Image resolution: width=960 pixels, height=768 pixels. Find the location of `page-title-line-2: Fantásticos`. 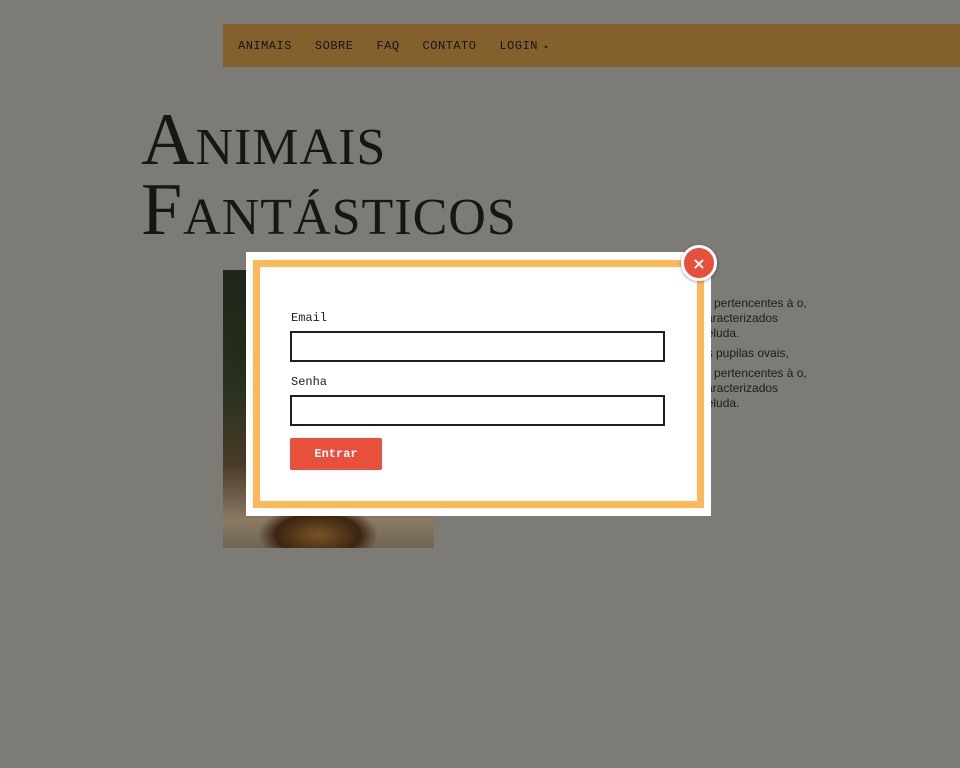

page-title-line-2: Fantásticos is located at coordinates (329, 210).